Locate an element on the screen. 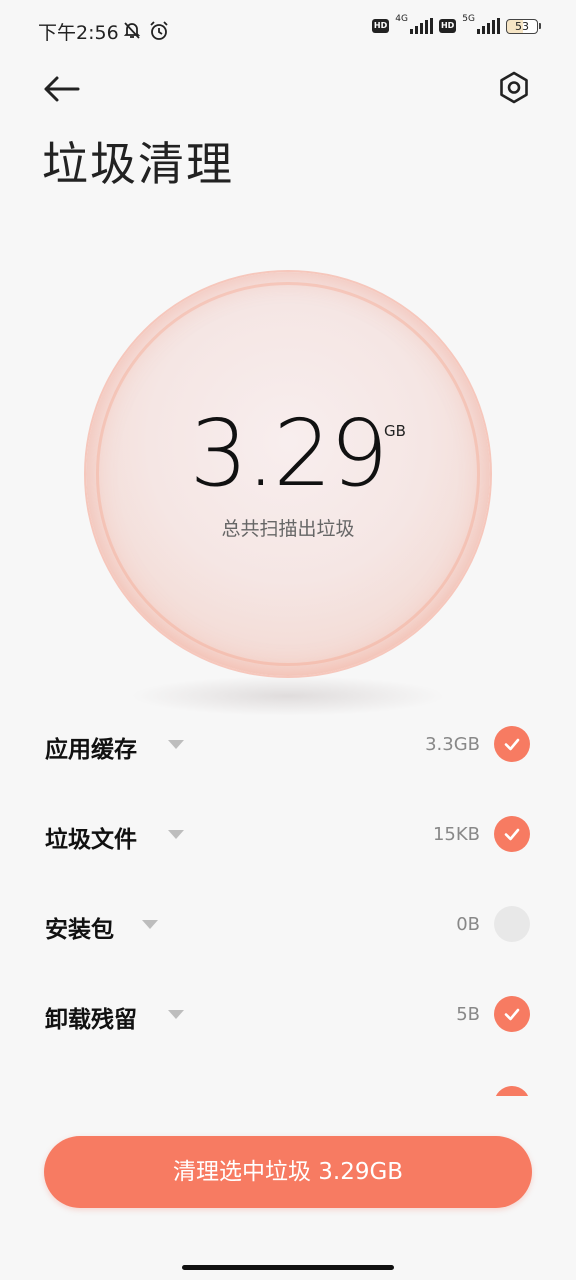  alarm-icon is located at coordinates (159, 30).